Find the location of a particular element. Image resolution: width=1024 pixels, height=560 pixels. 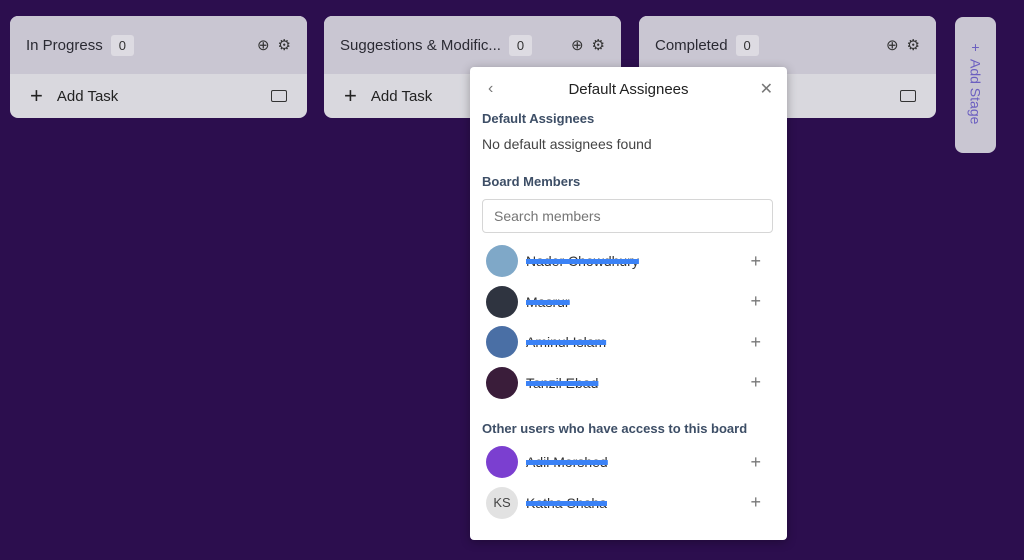

avatar-initials: KS is located at coordinates (502, 502).